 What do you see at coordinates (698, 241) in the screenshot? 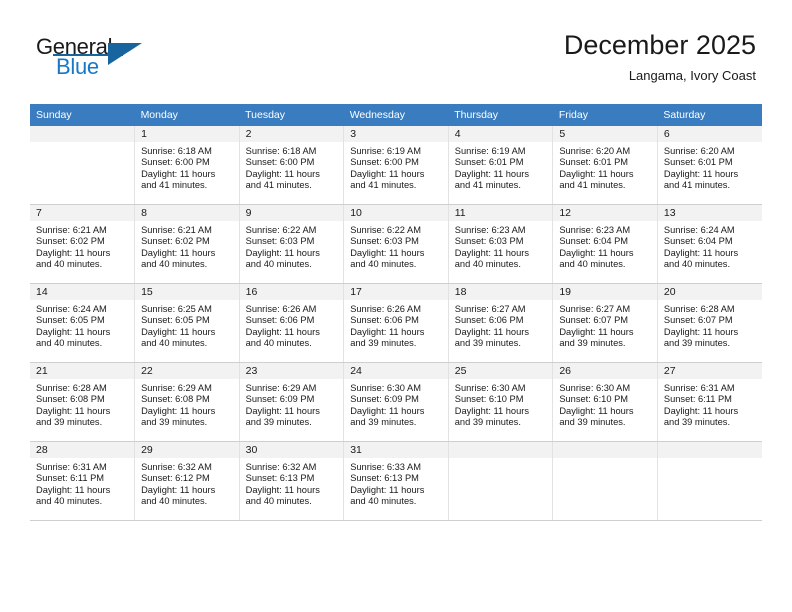
I see `sunset-time: Sunset: 6:04 PM` at bounding box center [698, 241].